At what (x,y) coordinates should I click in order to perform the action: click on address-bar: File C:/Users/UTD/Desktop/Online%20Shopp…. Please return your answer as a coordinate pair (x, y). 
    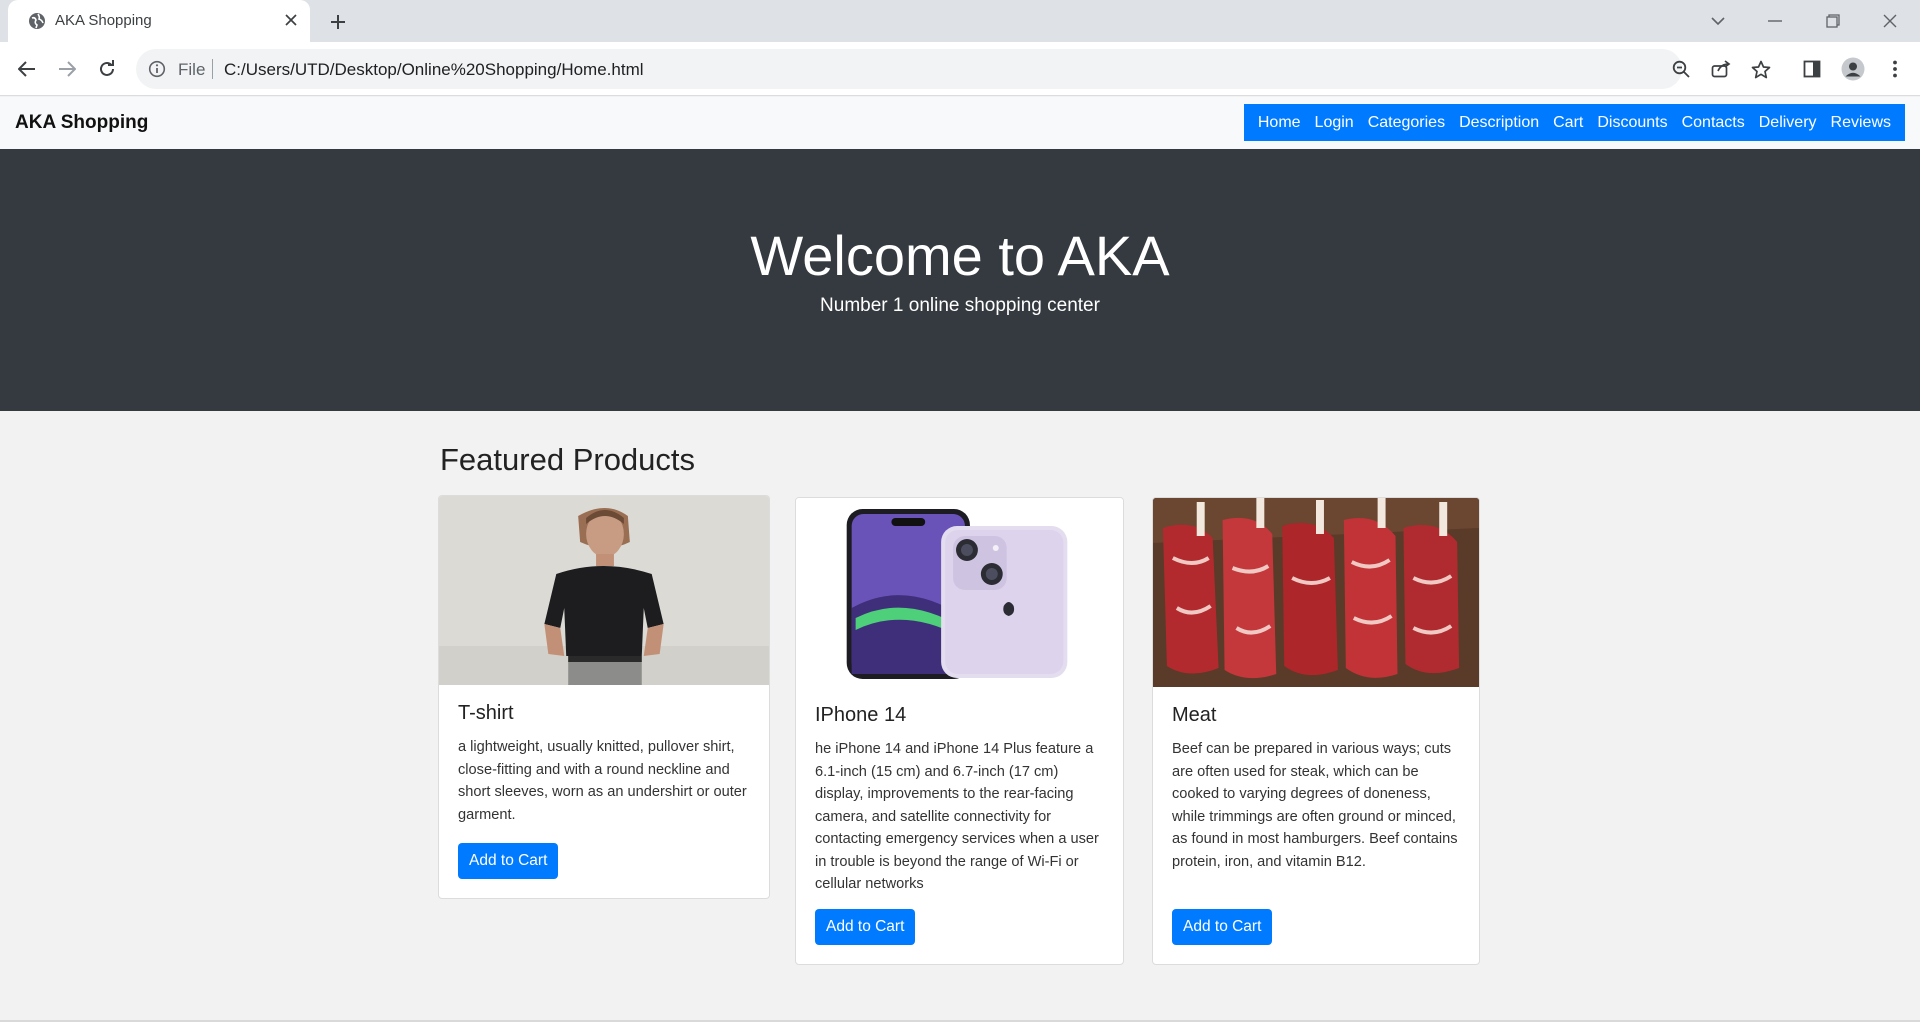
    Looking at the image, I should click on (953, 69).